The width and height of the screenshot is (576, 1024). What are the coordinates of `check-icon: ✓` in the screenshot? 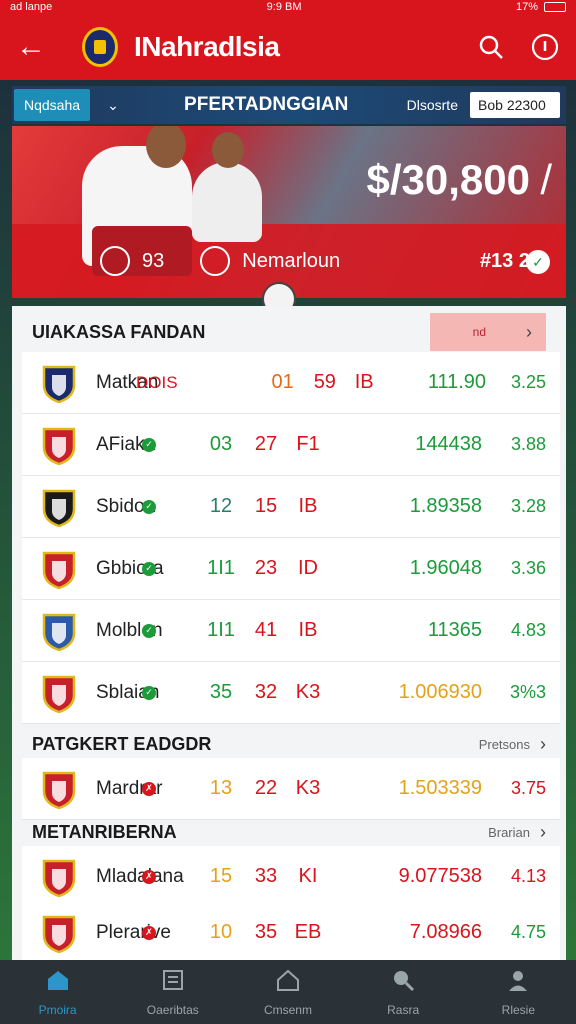 It's located at (538, 262).